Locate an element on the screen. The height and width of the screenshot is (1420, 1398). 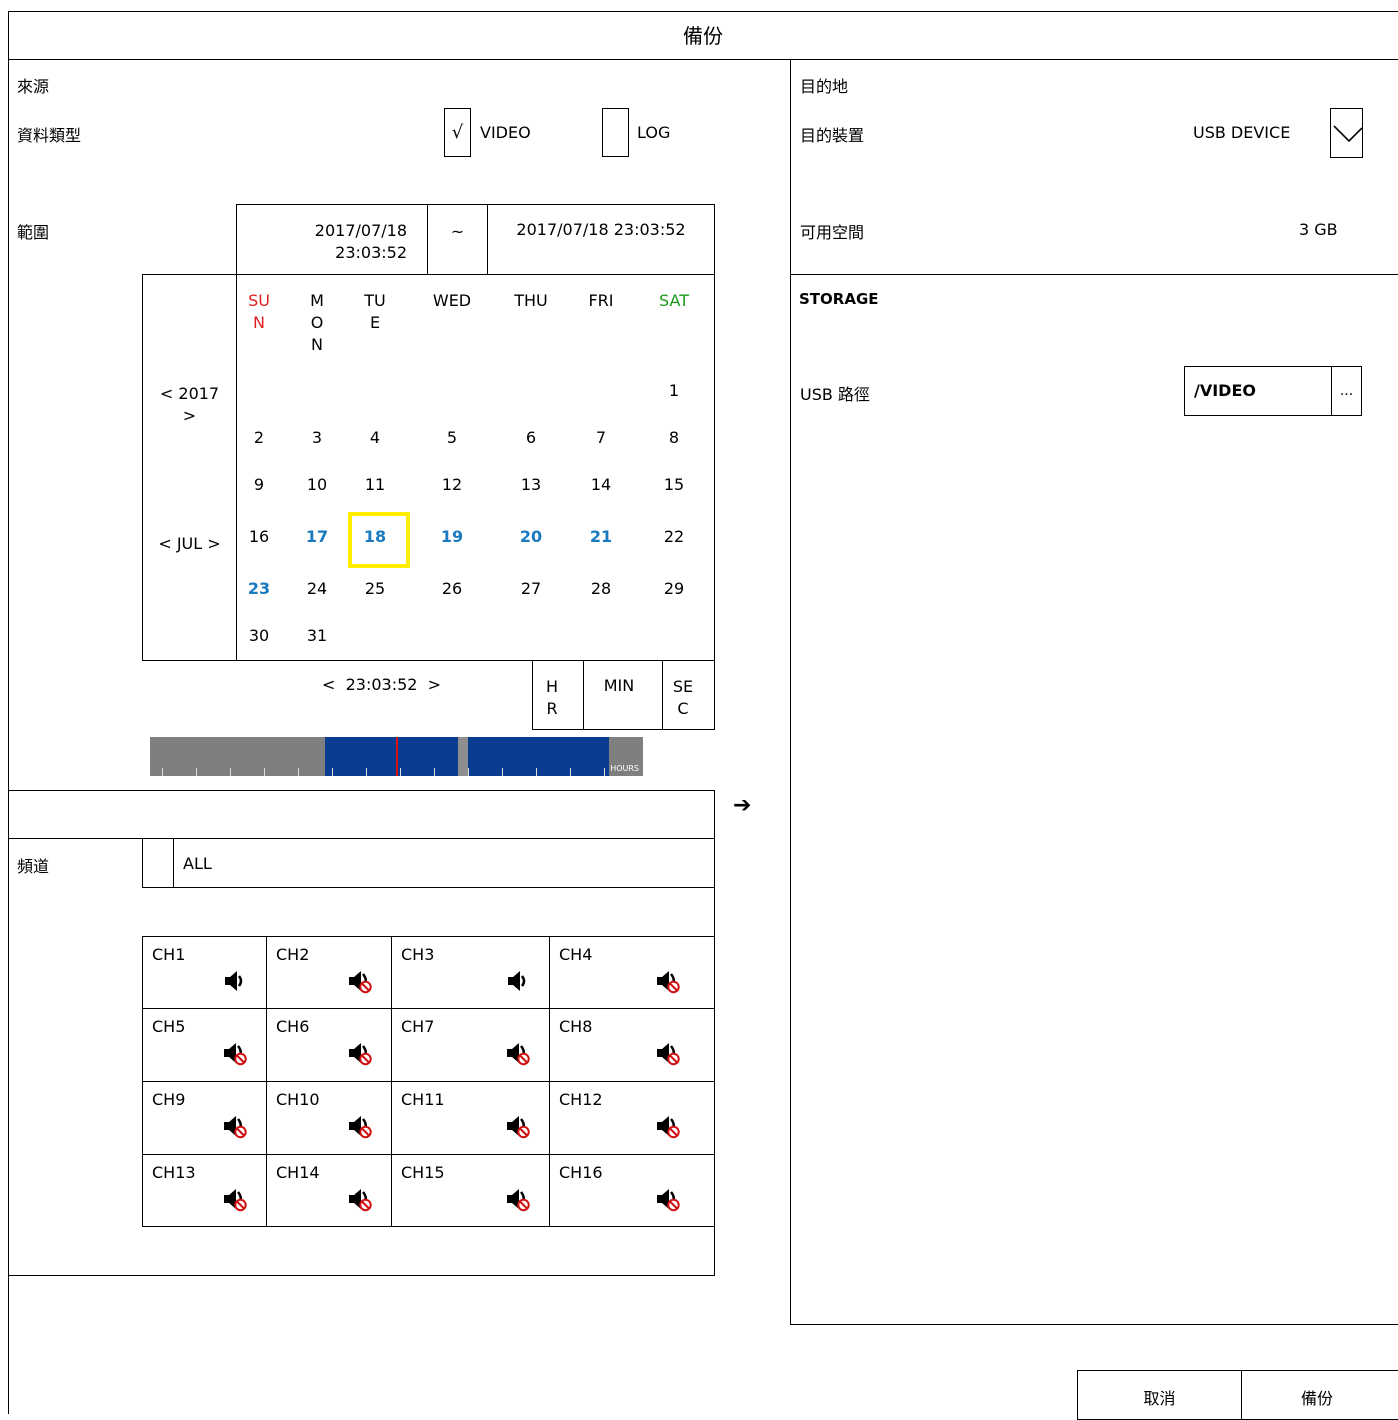
calendar-day: 28 is located at coordinates (601, 588).